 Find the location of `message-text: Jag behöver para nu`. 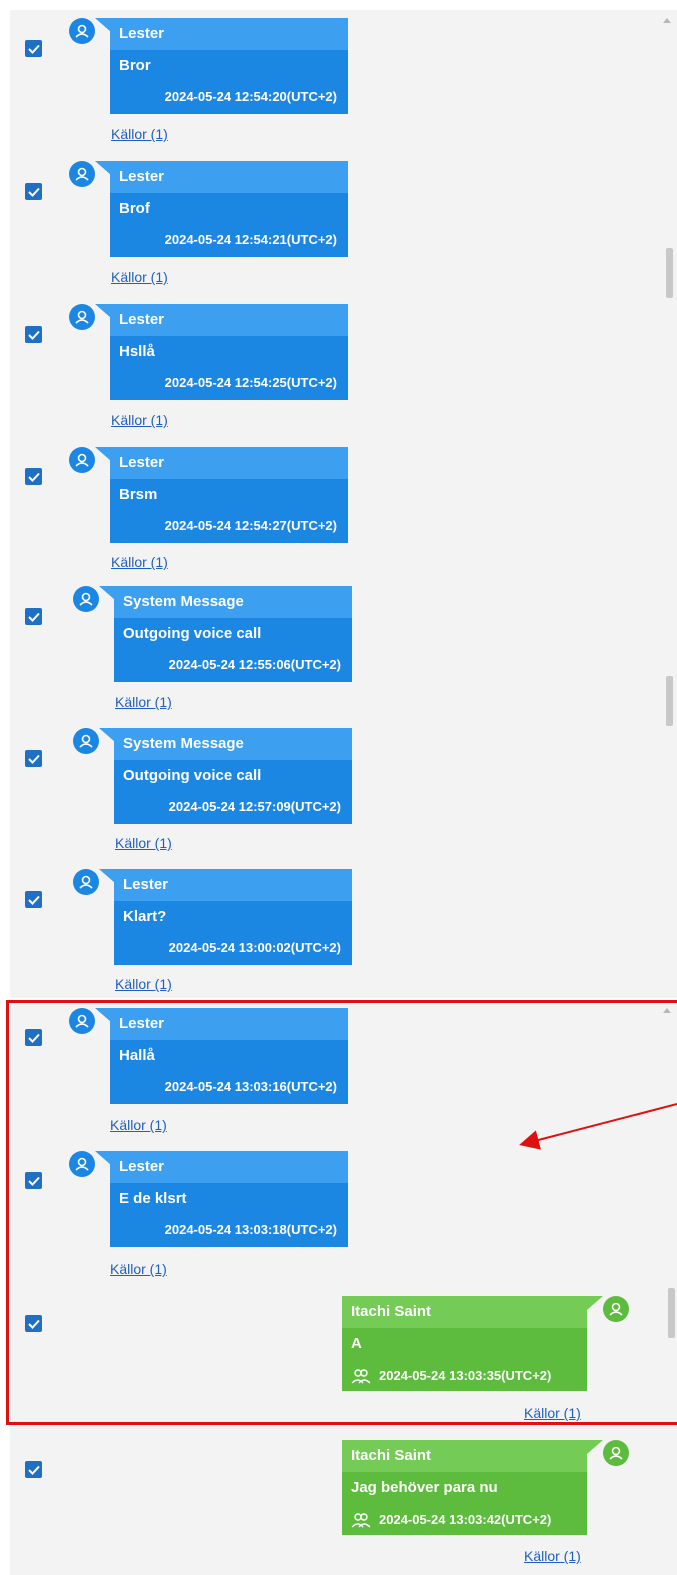

message-text: Jag behöver para nu is located at coordinates (424, 1487).